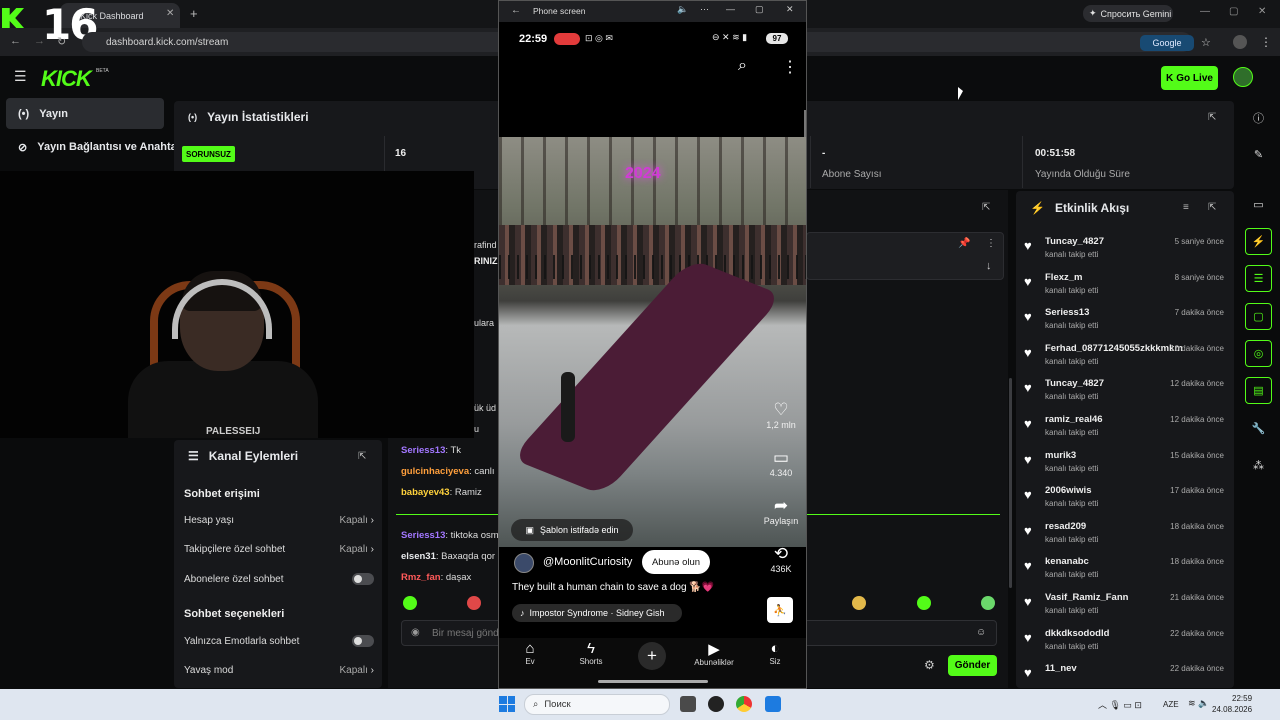 Image resolution: width=1280 pixels, height=720 pixels. Describe the element at coordinates (1061, 668) in the screenshot. I see `event-username: 11_nev` at that location.